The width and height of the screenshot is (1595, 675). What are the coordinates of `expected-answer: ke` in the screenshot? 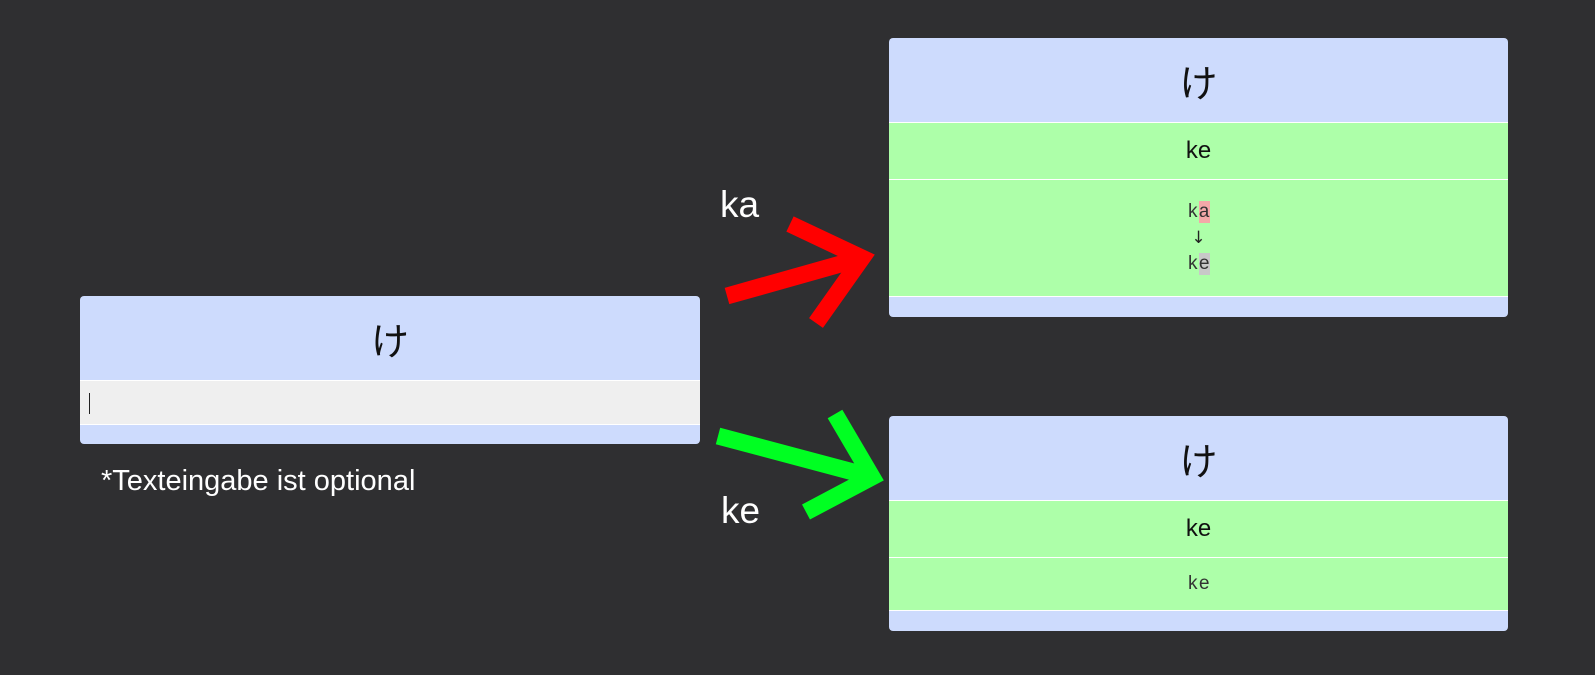 It's located at (1198, 264).